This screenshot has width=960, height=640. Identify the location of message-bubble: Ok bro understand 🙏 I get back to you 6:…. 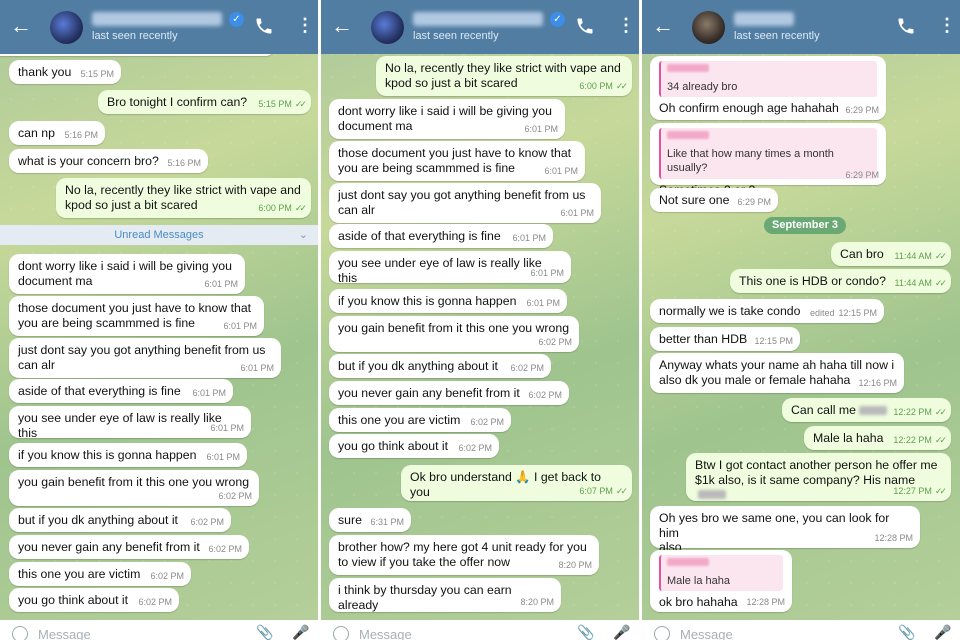
(516, 483).